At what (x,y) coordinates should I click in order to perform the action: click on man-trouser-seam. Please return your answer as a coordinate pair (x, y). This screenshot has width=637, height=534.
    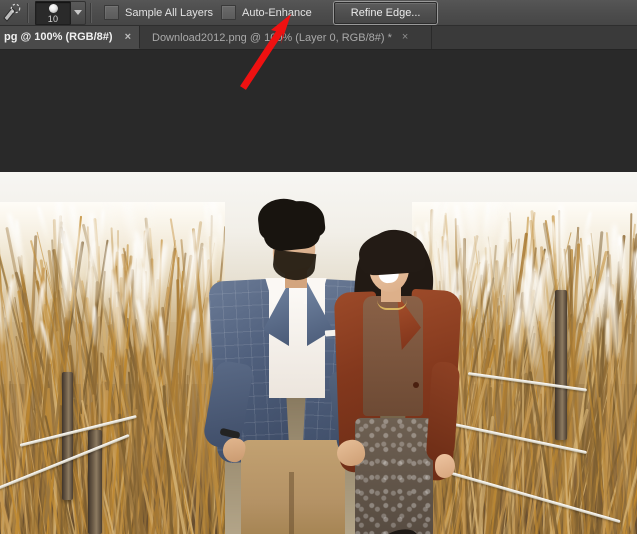
    Looking at the image, I should click on (291, 503).